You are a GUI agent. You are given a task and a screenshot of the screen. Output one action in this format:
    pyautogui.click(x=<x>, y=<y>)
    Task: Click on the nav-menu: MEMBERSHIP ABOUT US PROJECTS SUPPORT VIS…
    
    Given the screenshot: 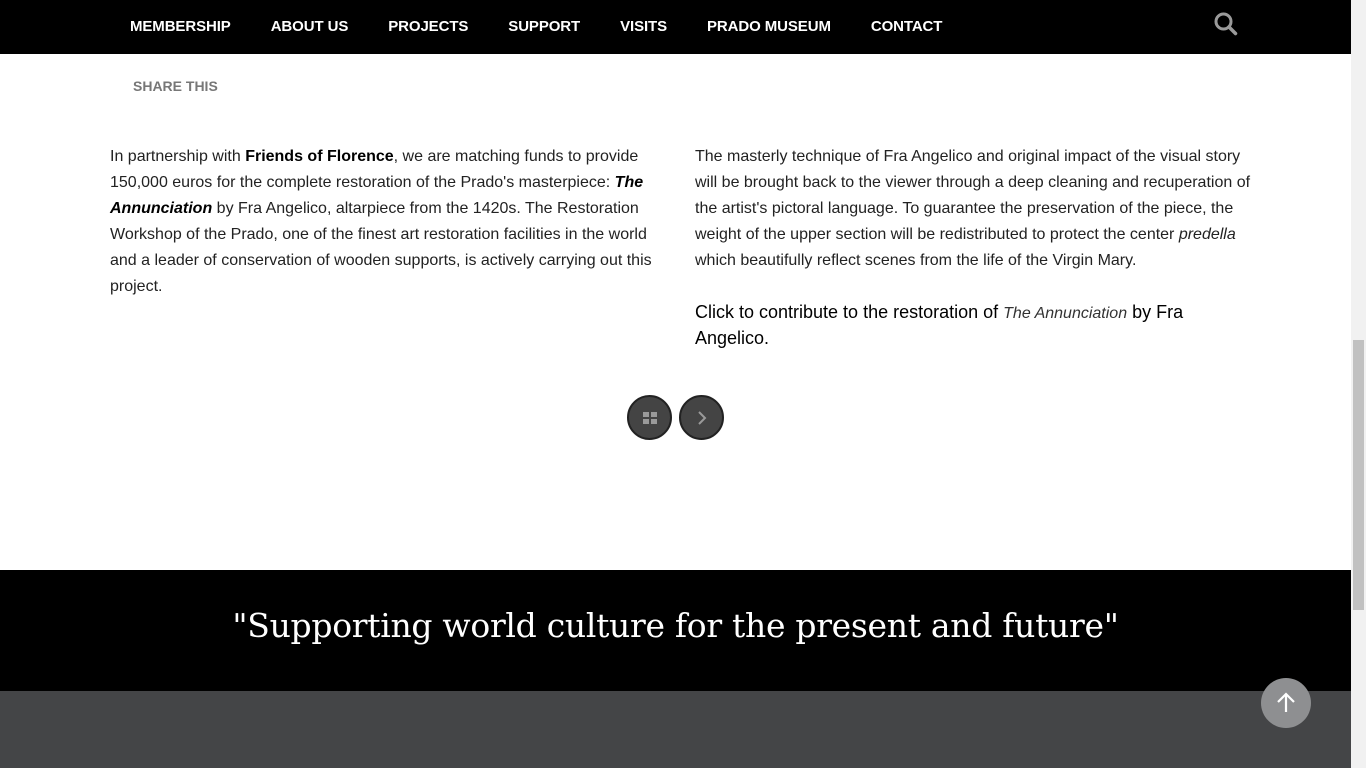 What is the action you would take?
    pyautogui.click(x=536, y=27)
    